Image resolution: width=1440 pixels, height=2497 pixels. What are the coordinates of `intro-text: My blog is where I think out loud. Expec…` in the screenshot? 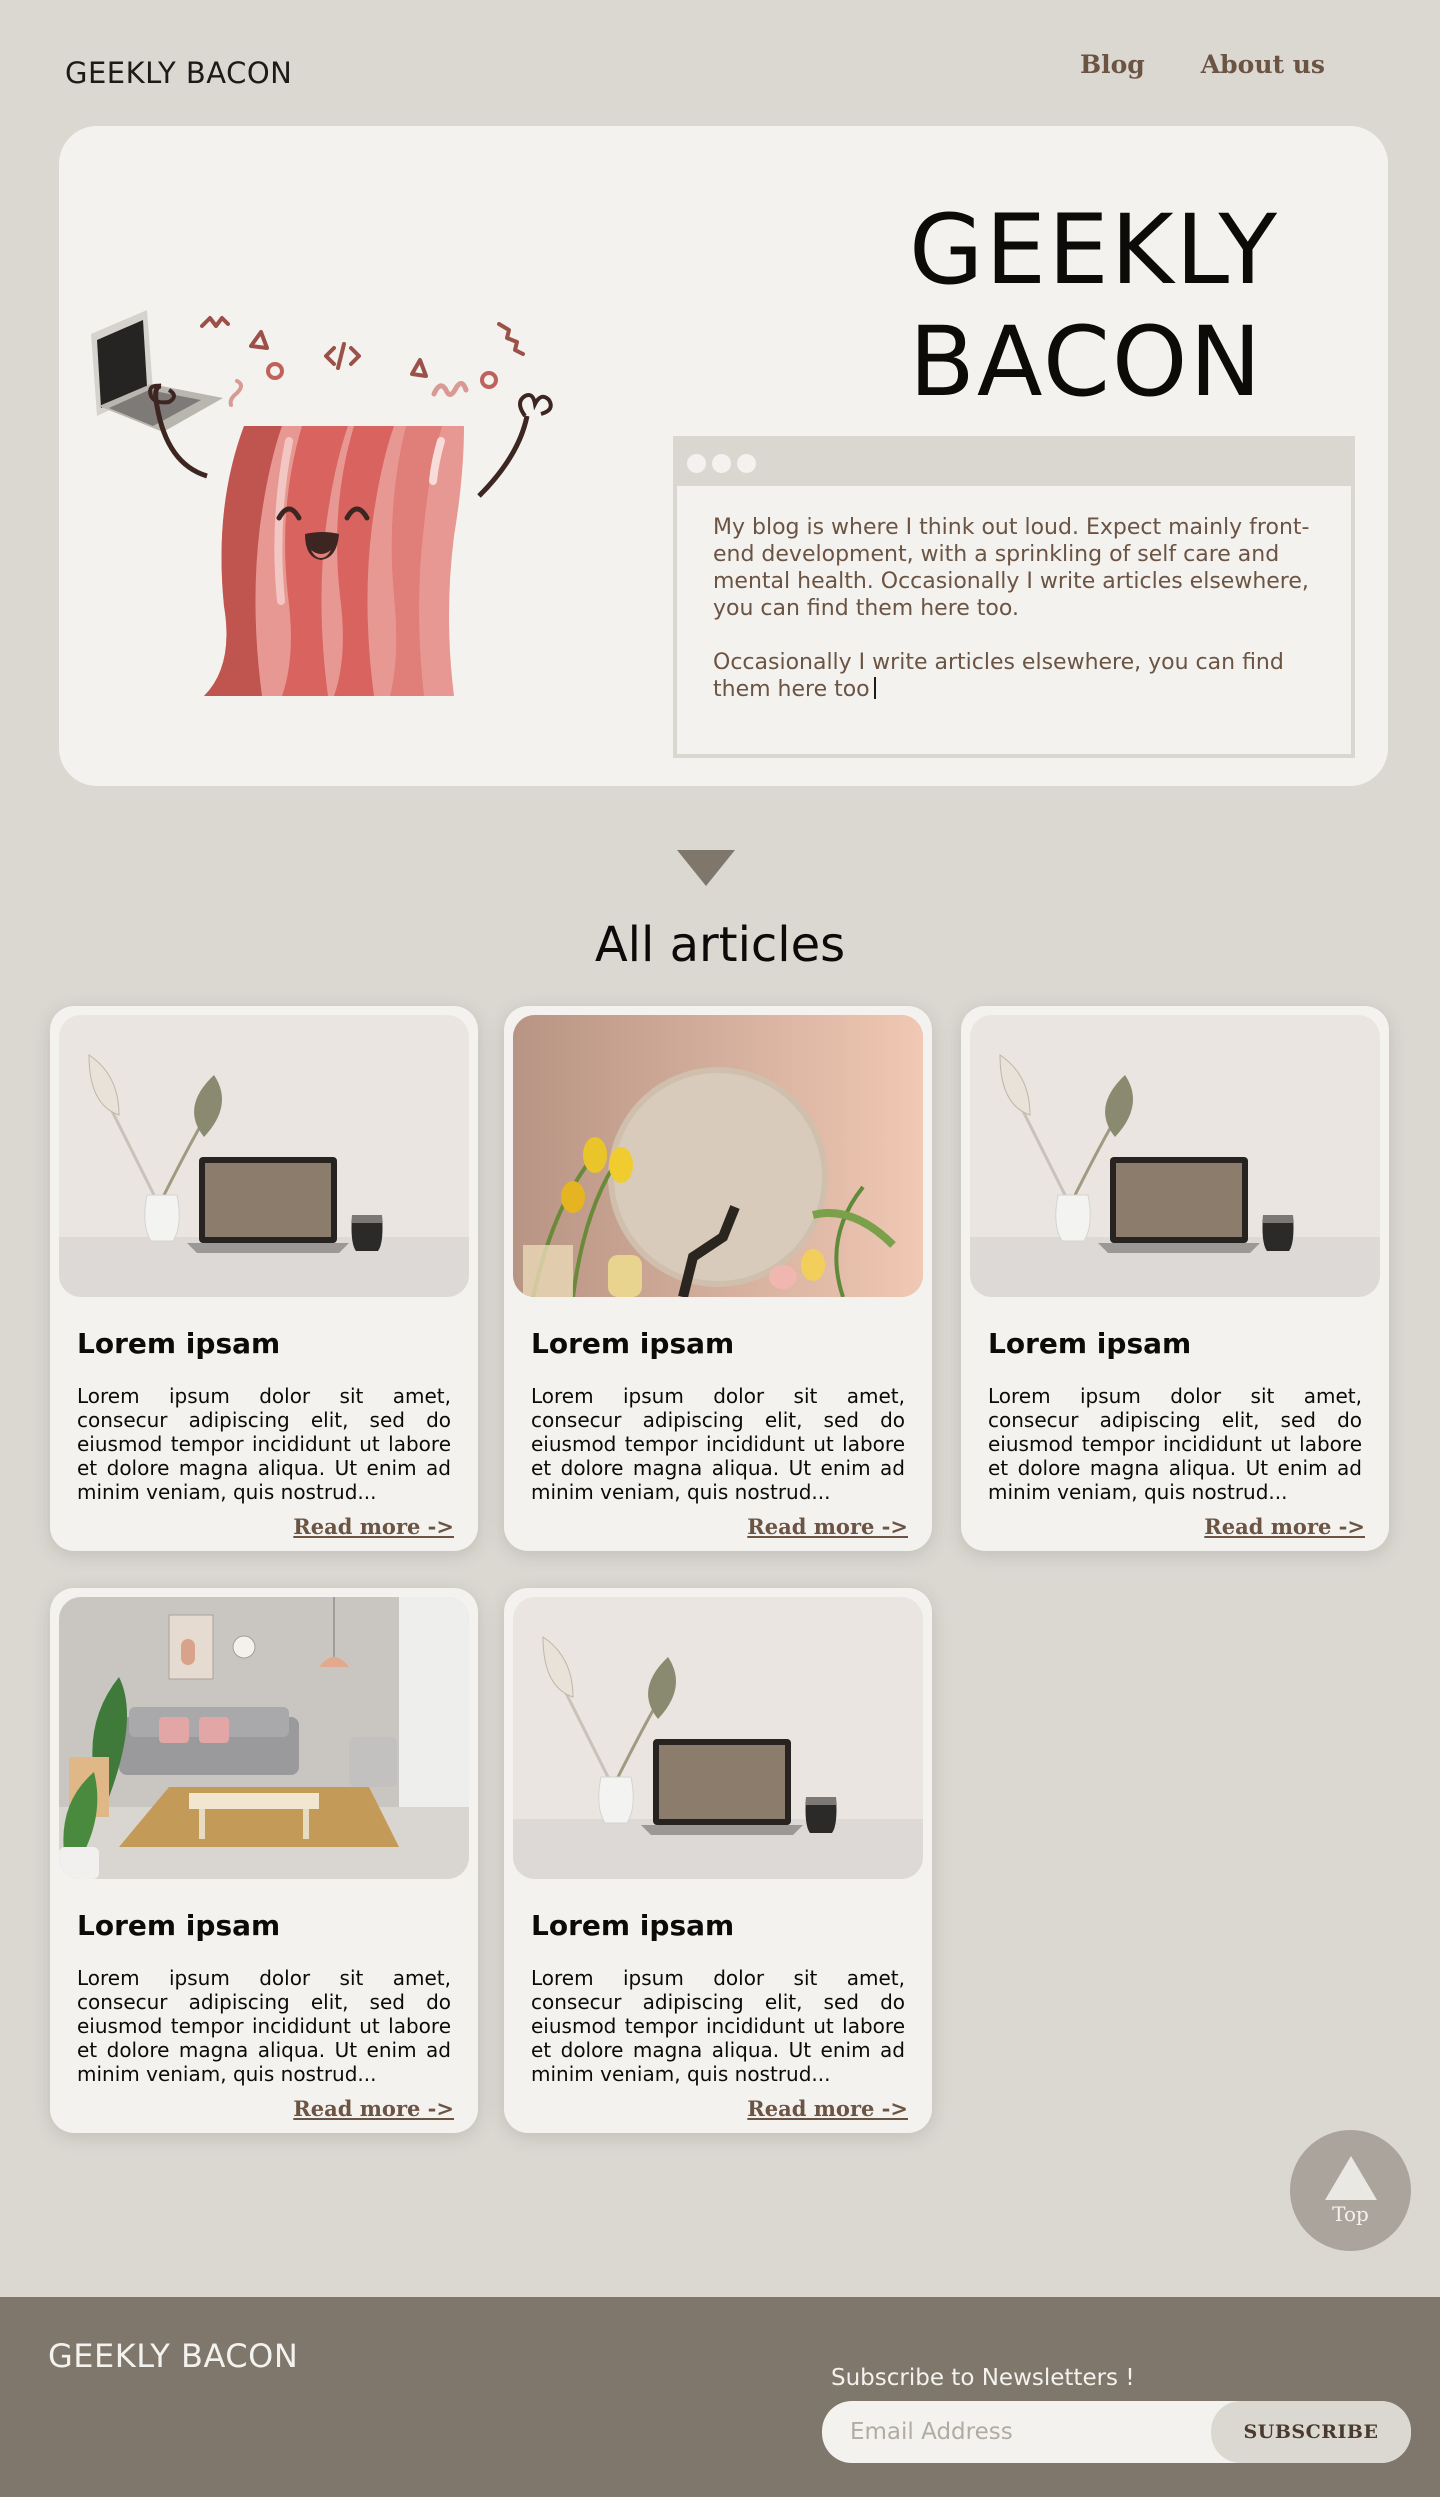 It's located at (1014, 608).